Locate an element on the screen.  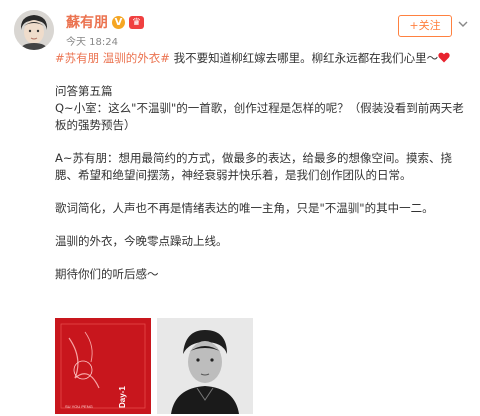
topic-tag: #苏有朋 温驯的外衣# is located at coordinates (112, 58).